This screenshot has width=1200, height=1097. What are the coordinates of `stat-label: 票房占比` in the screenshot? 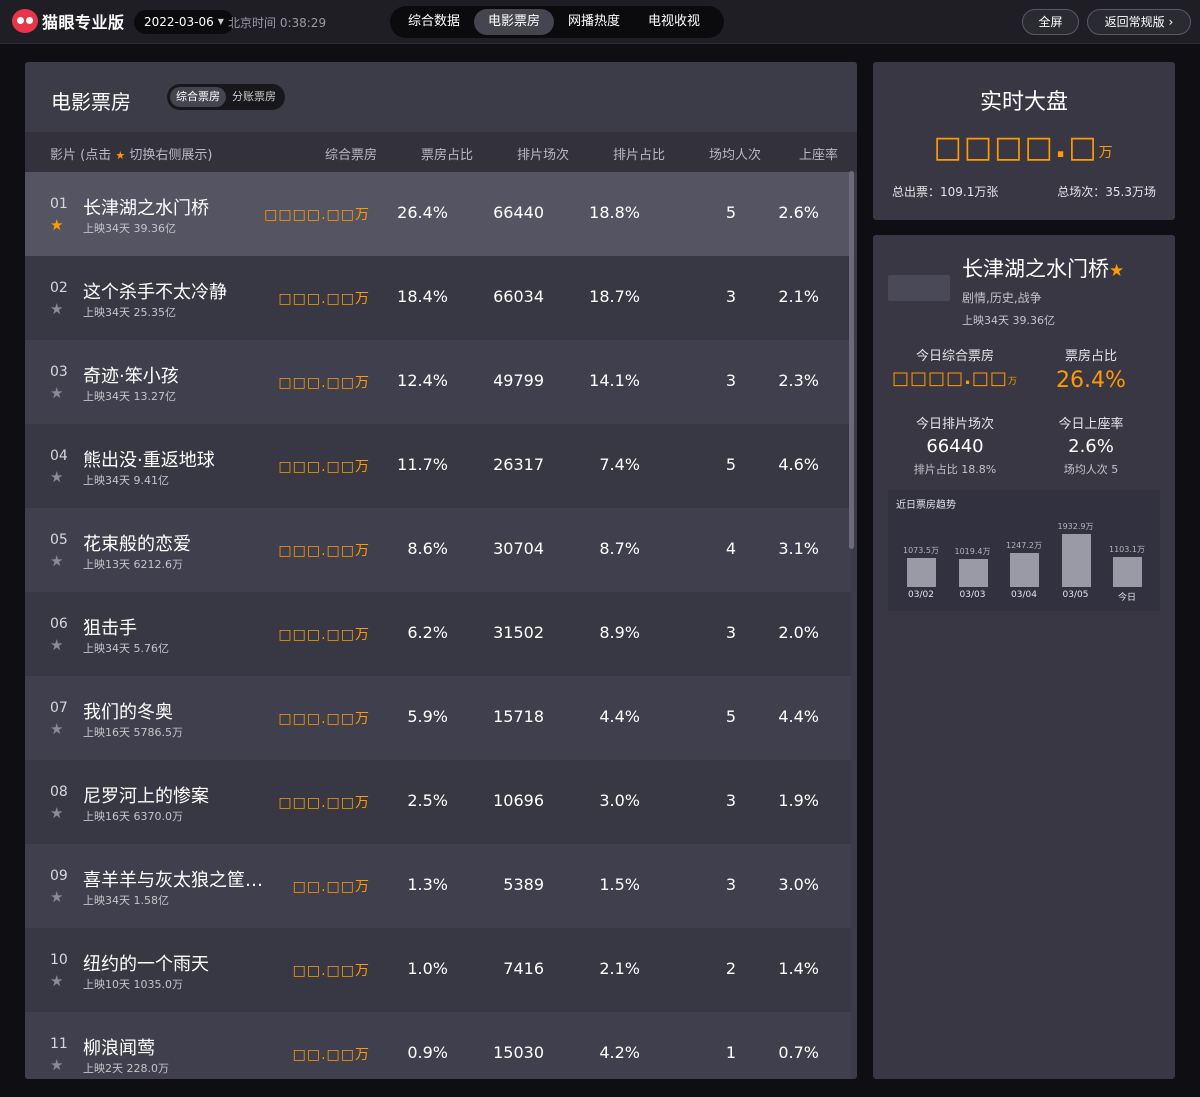 It's located at (1090, 356).